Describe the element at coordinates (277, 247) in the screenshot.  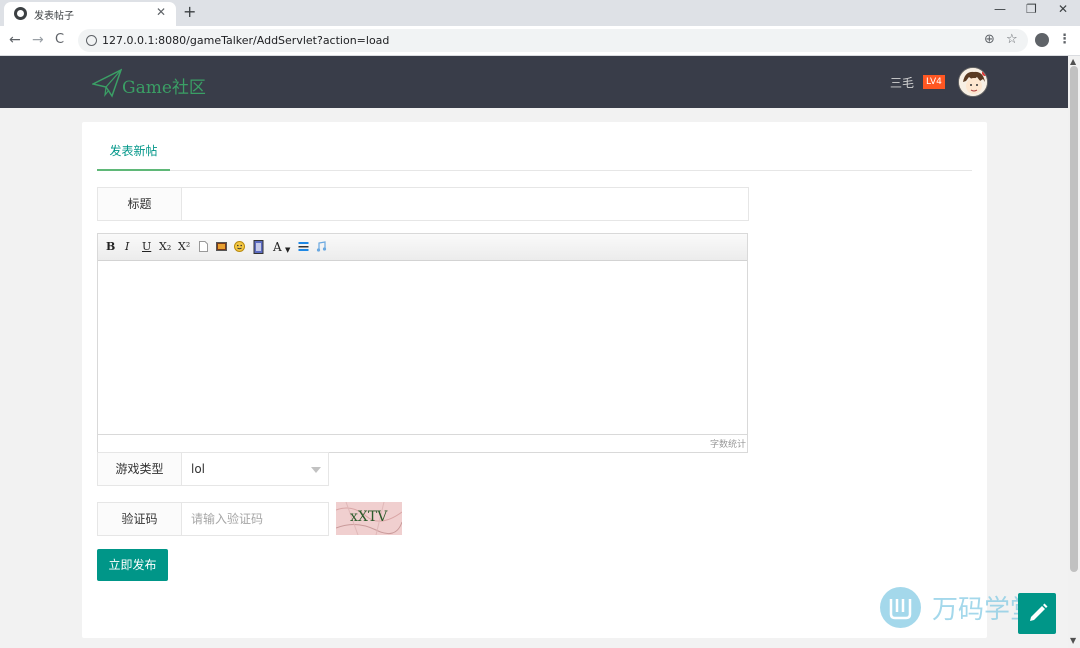
I see `font-color-button: A` at that location.